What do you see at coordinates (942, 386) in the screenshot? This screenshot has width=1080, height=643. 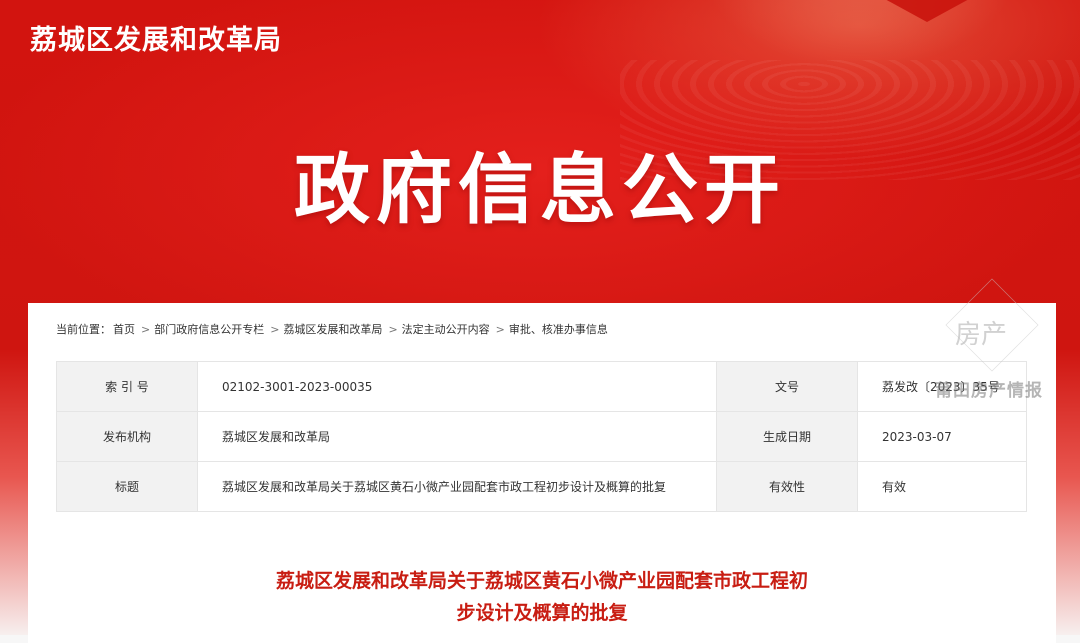 I see `doc-number-value: 荔发改〔2023〕35号` at bounding box center [942, 386].